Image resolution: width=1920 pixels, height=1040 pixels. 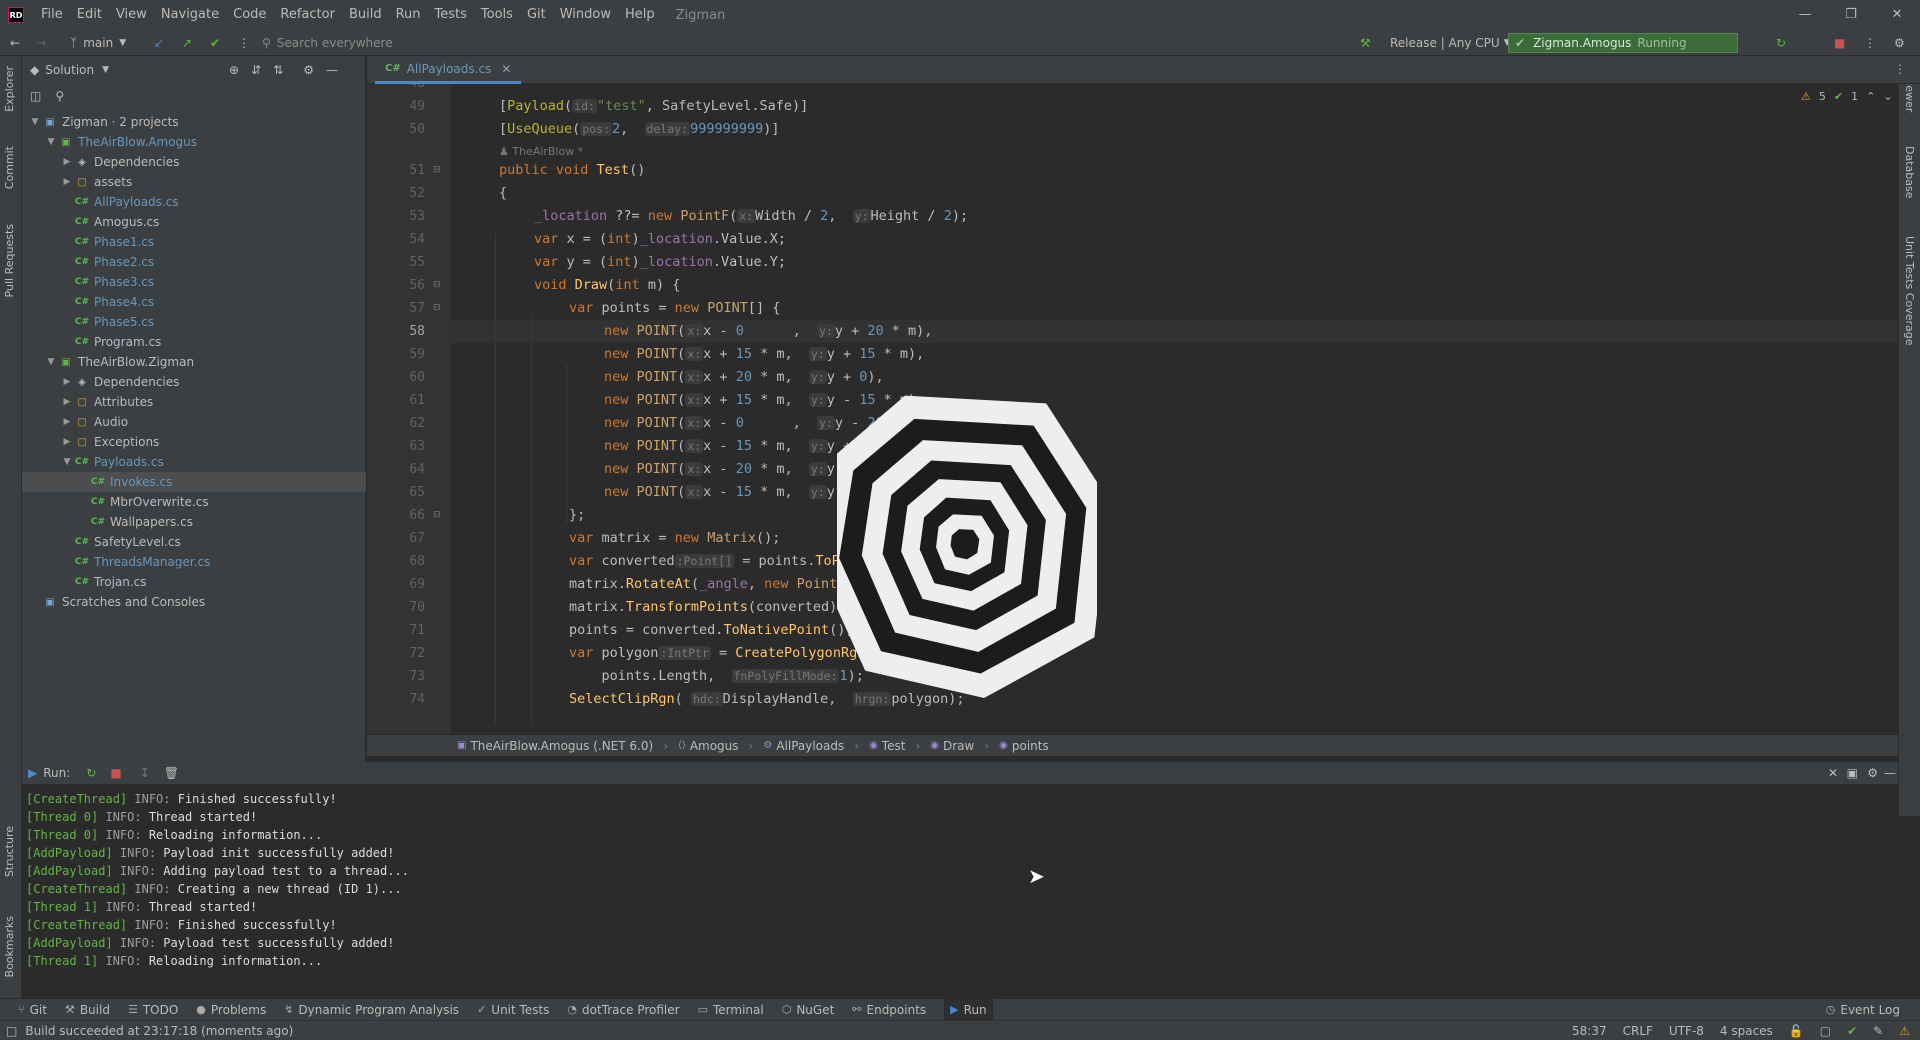 What do you see at coordinates (307, 15) in the screenshot?
I see `menu-refactor: Refactor` at bounding box center [307, 15].